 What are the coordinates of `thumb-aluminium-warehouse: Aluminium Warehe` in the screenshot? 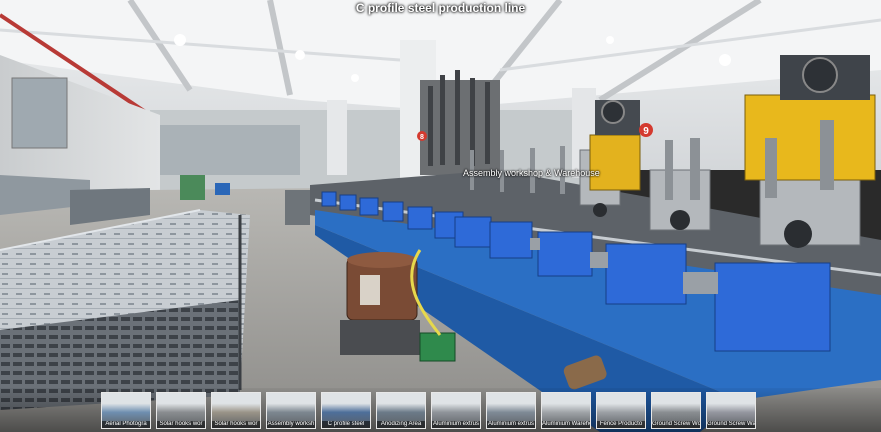 It's located at (566, 410).